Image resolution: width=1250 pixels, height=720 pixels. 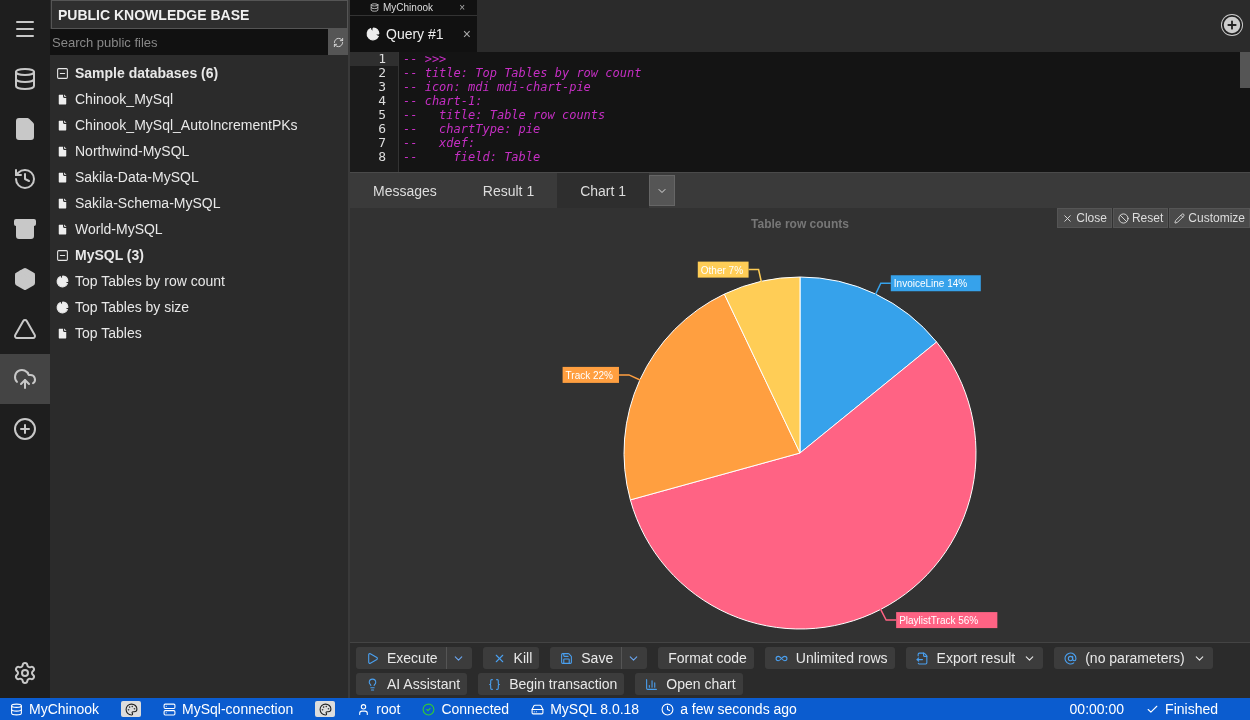 What do you see at coordinates (374, 59) in the screenshot?
I see `line-number: 1` at bounding box center [374, 59].